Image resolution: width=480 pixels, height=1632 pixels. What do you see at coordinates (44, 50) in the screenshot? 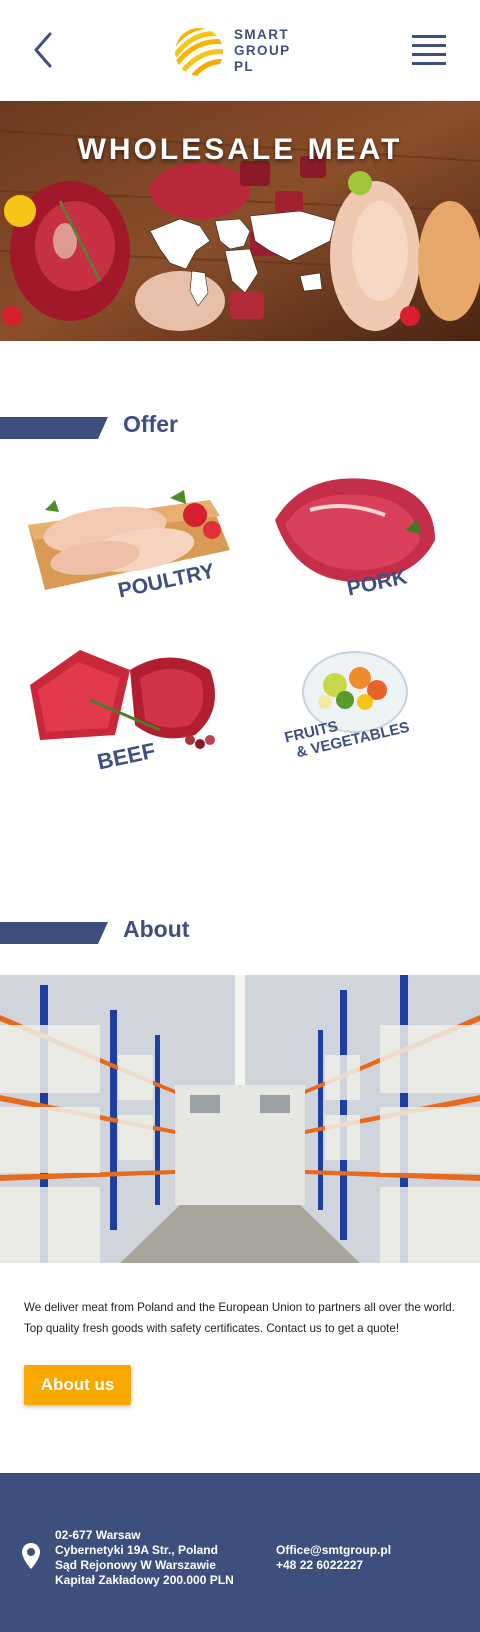
I see `back-arrow-icon` at bounding box center [44, 50].